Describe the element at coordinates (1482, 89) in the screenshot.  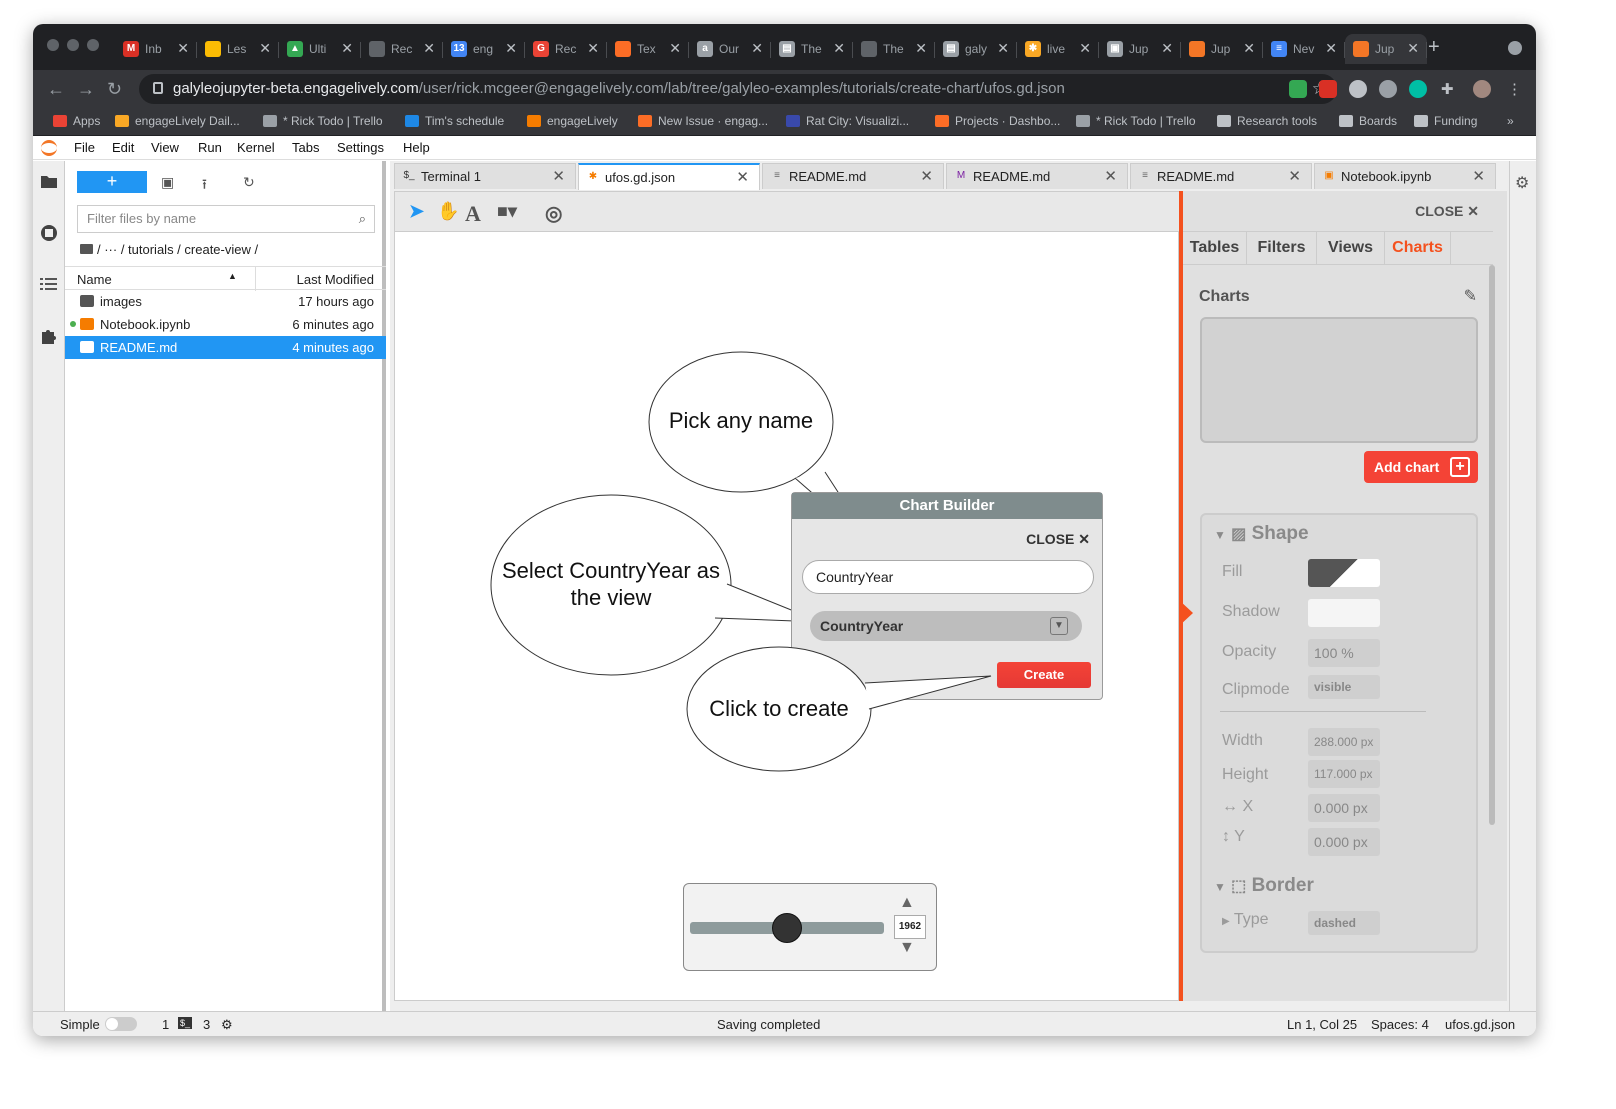
I see `profile-avatar` at that location.